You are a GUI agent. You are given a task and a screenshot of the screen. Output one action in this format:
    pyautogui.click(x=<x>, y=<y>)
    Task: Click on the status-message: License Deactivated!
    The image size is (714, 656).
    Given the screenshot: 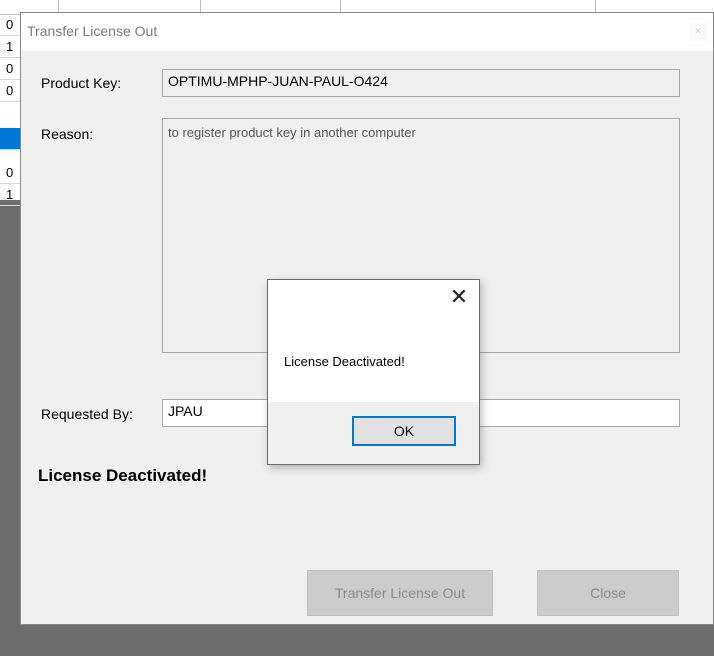 What is the action you would take?
    pyautogui.click(x=123, y=475)
    